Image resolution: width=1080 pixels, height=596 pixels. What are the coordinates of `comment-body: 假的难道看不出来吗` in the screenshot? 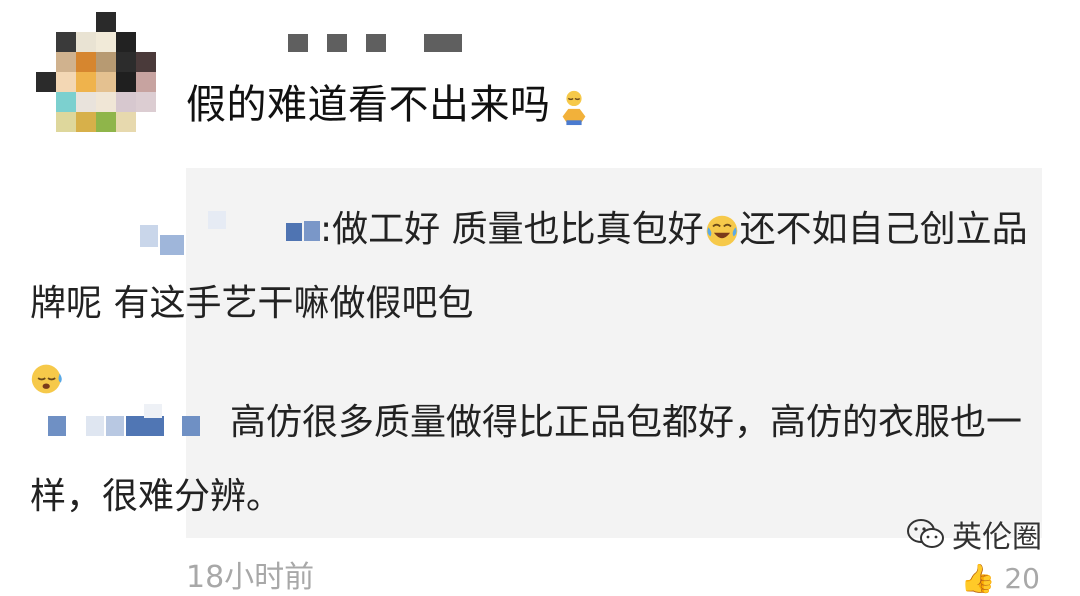 It's located at (368, 105).